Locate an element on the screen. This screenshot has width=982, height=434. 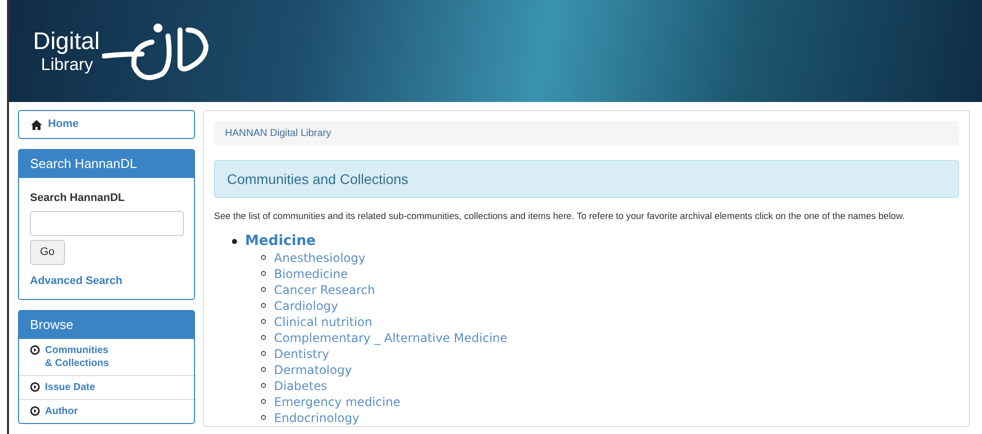
collection-link: Cardiology is located at coordinates (306, 305).